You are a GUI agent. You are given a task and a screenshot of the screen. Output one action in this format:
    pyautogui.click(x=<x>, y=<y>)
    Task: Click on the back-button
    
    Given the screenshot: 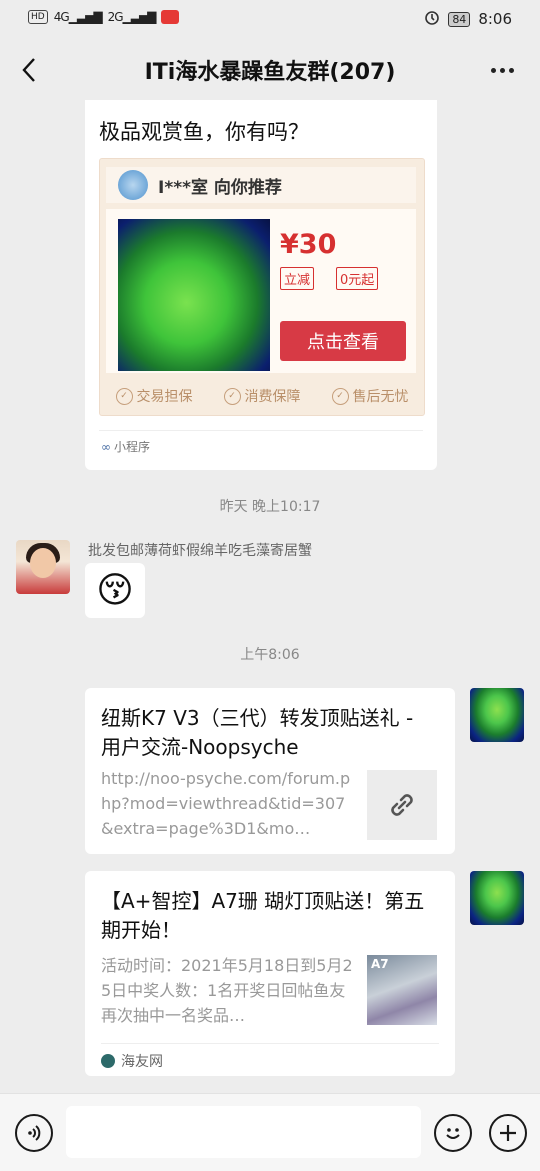 What is the action you would take?
    pyautogui.click(x=29, y=70)
    